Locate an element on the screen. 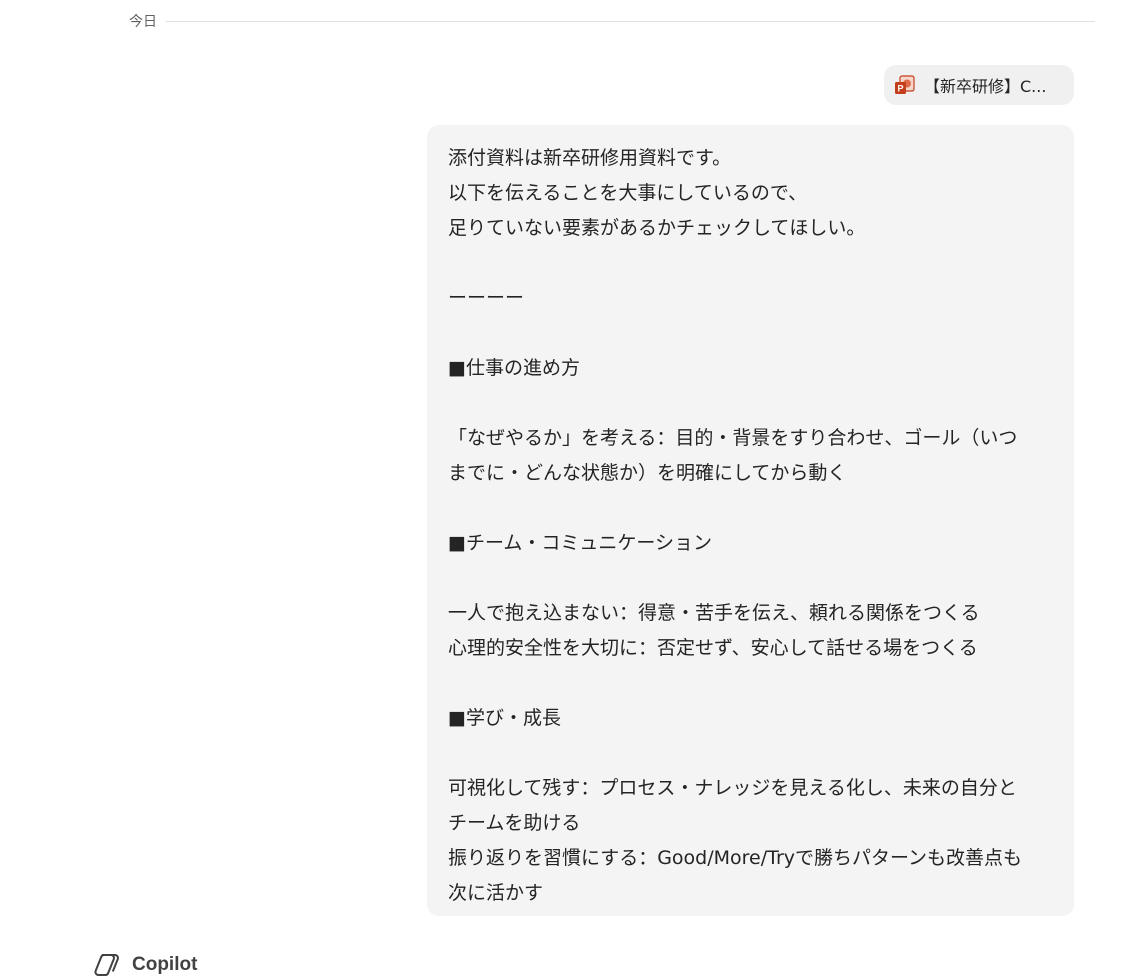 Image resolution: width=1124 pixels, height=976 pixels. message-line: 「なぜやるか」を考える：目的・背景をすり合わせ、ゴール（いつ is located at coordinates (733, 438).